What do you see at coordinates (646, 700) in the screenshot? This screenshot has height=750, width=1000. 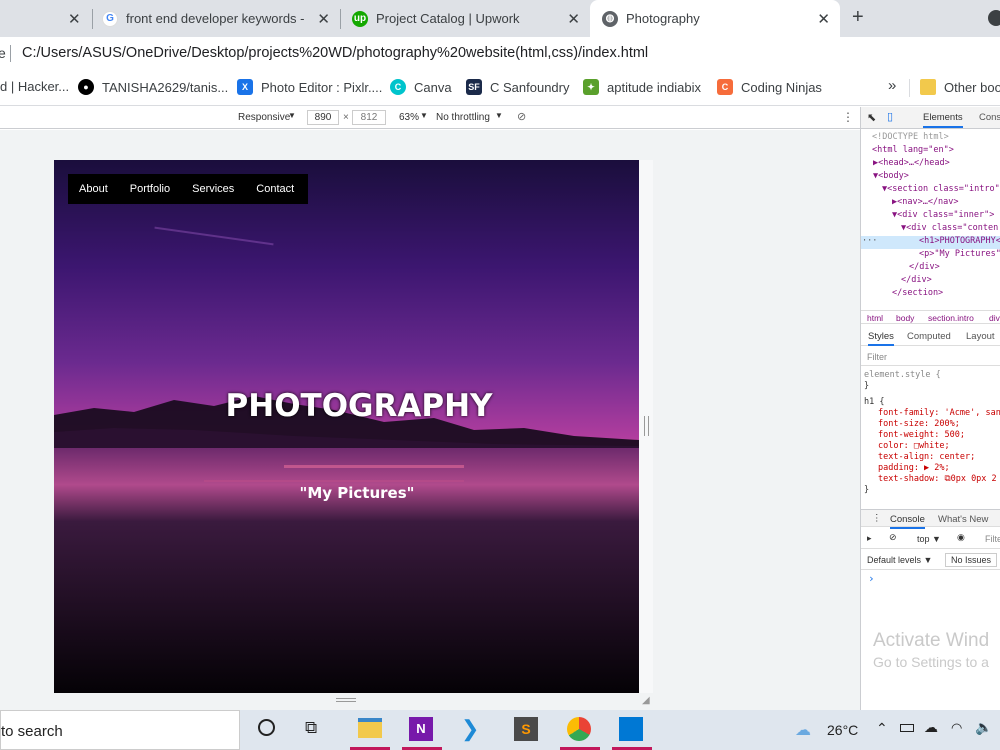 I see `resize-corner-icon: ◢` at bounding box center [646, 700].